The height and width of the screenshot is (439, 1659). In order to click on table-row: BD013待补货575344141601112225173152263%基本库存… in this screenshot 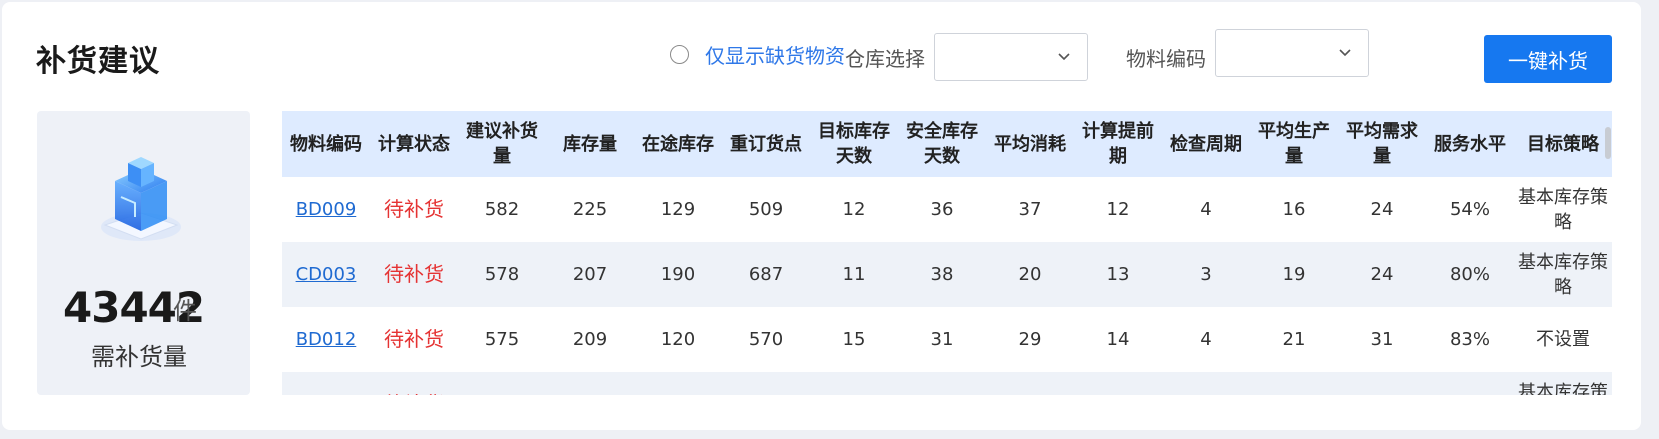, I will do `click(947, 383)`.